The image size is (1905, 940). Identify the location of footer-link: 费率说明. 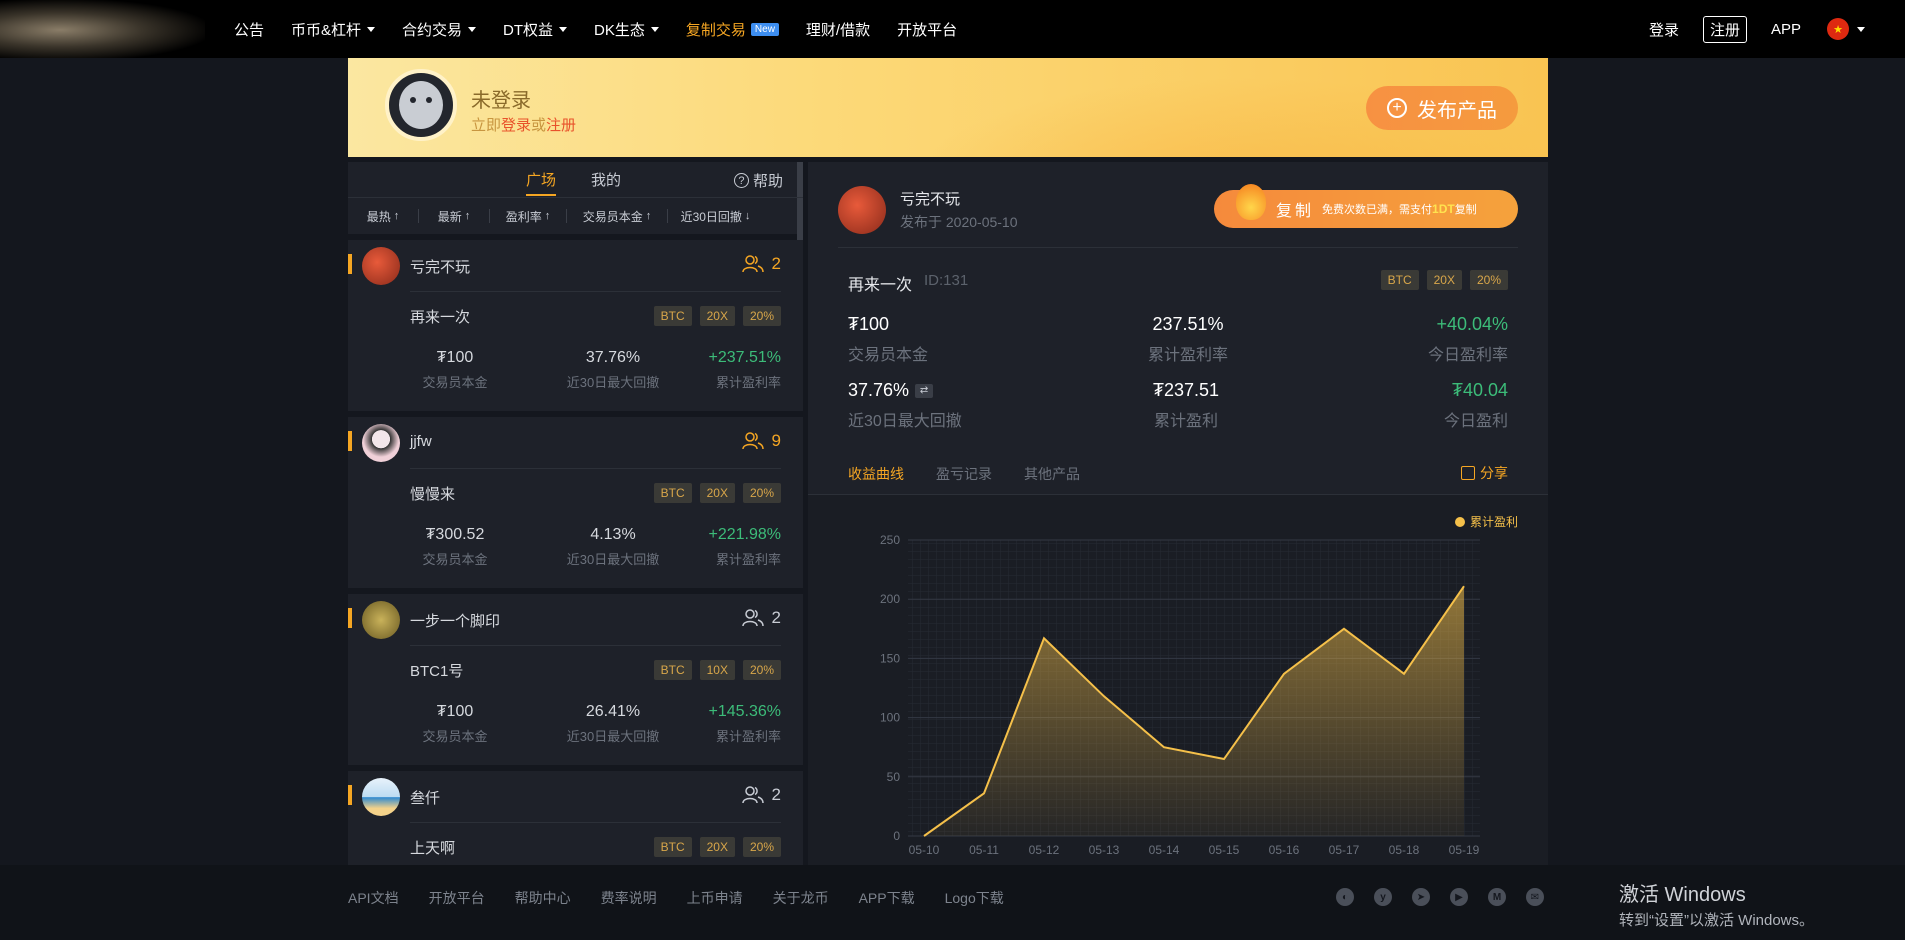
(629, 898).